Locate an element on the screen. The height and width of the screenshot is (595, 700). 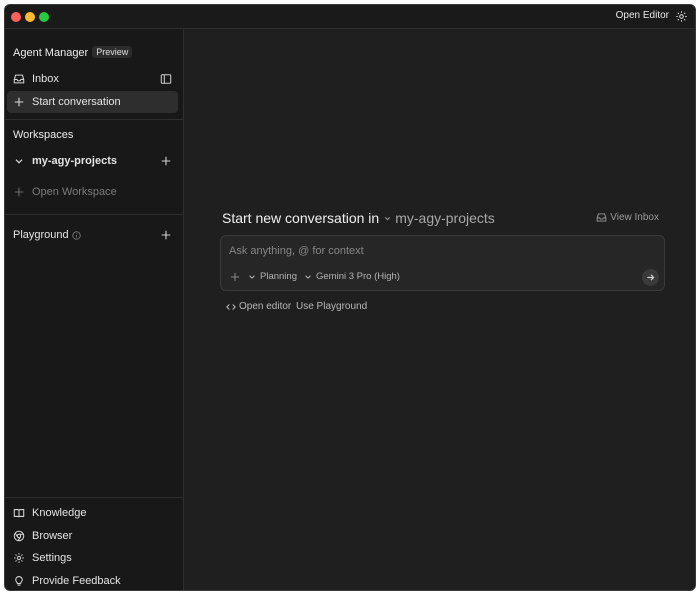
mode-dropdown: Planning is located at coordinates (272, 276).